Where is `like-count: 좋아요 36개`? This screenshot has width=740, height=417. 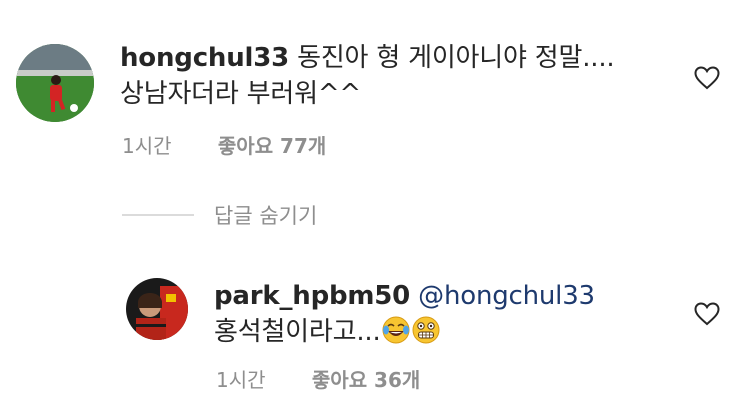 like-count: 좋아요 36개 is located at coordinates (366, 378).